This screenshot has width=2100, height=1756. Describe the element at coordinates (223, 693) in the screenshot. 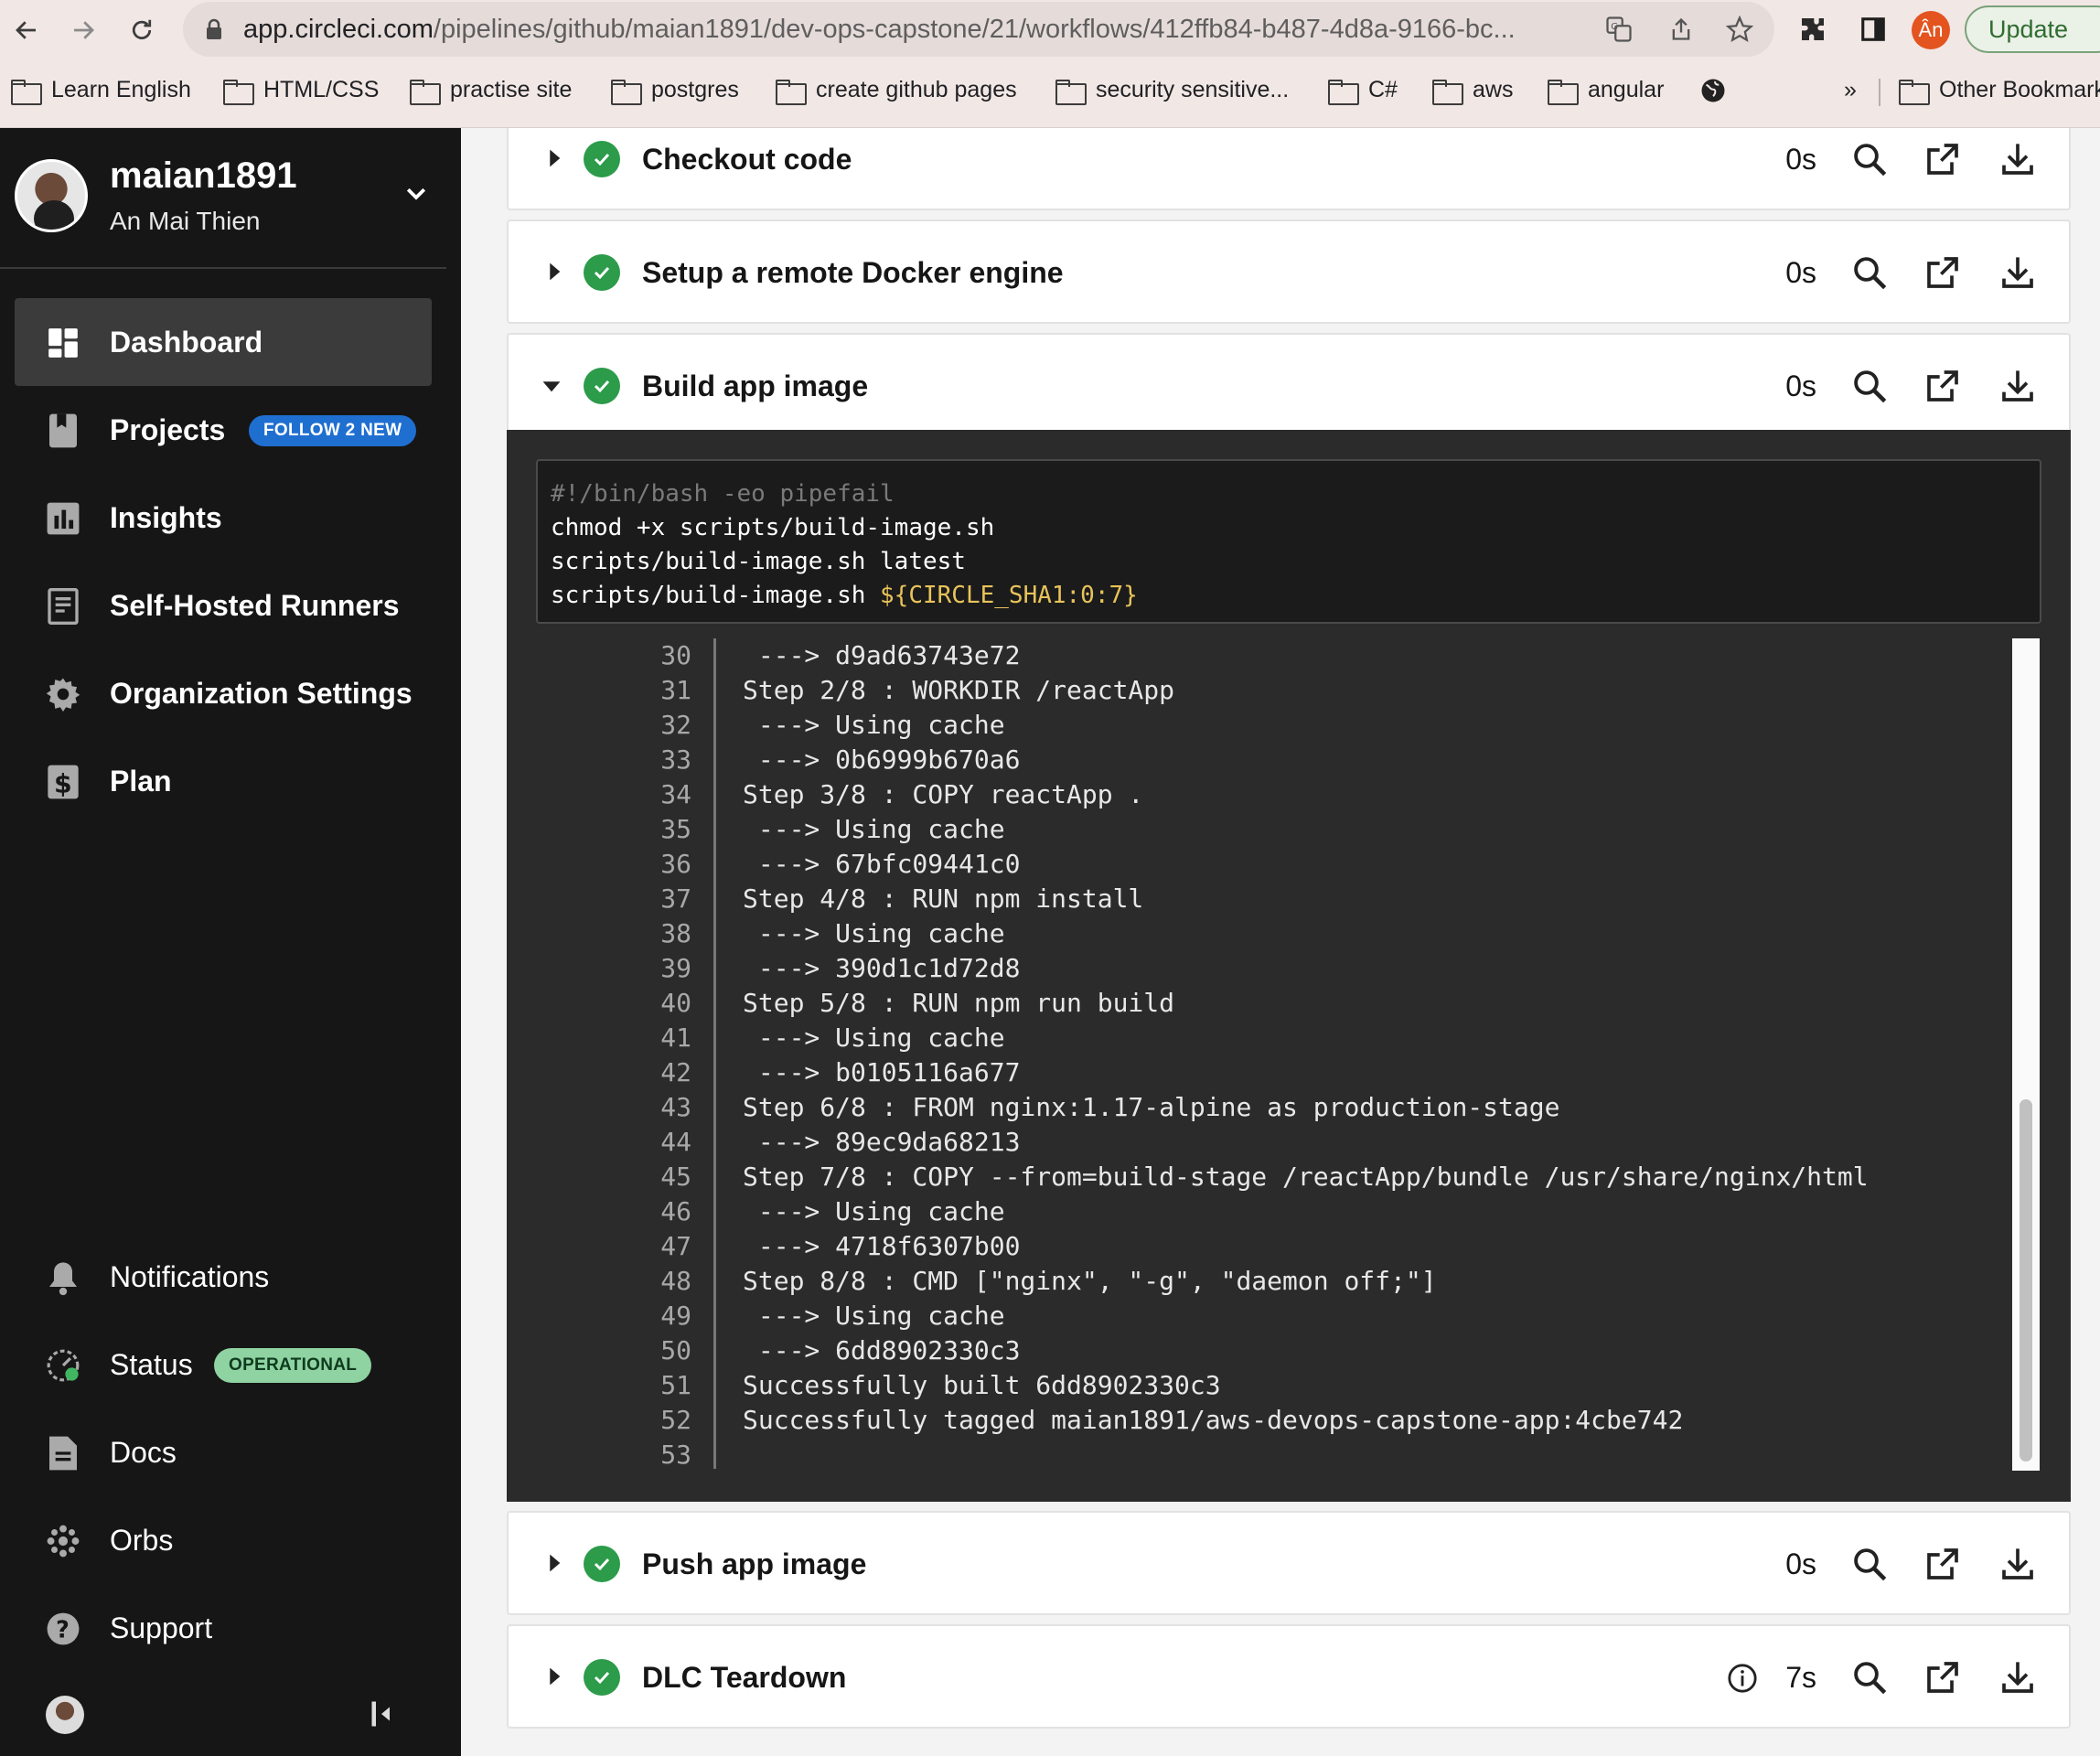

I see `sidebar-item-organization-settings: Organization Settings` at that location.